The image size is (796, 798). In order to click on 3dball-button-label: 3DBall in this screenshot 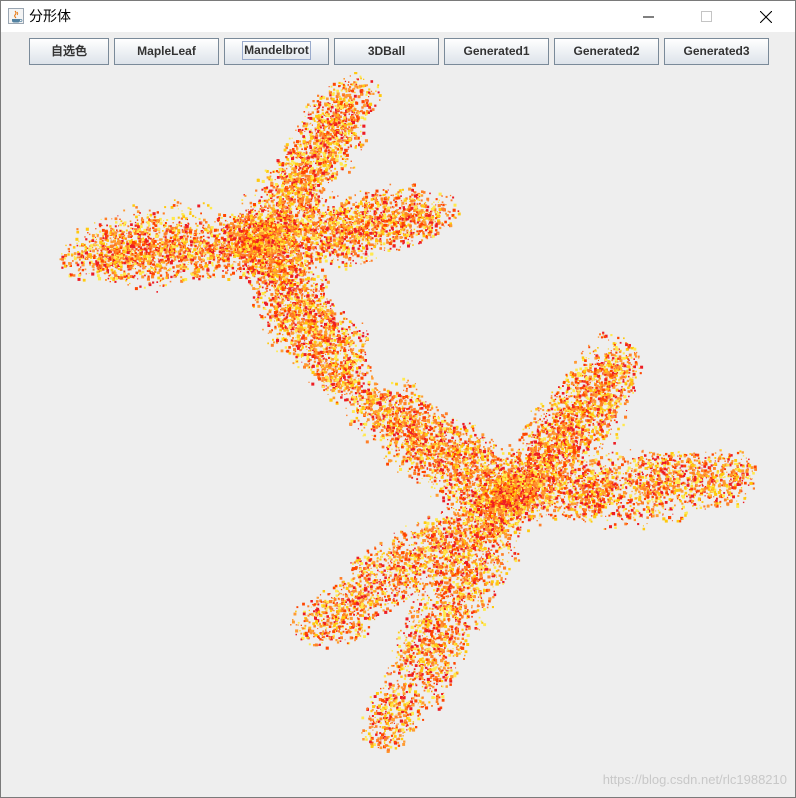, I will do `click(386, 51)`.